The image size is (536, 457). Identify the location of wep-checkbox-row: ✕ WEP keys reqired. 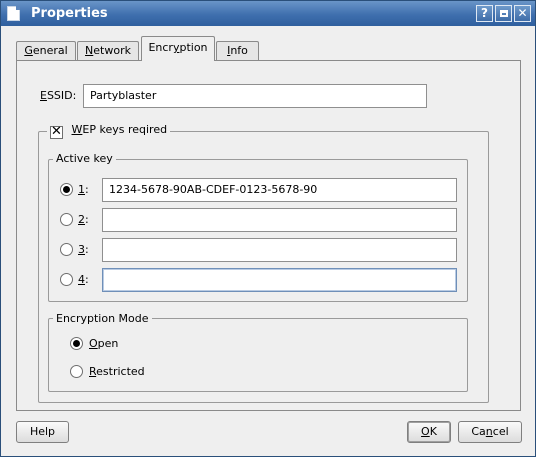
(109, 131).